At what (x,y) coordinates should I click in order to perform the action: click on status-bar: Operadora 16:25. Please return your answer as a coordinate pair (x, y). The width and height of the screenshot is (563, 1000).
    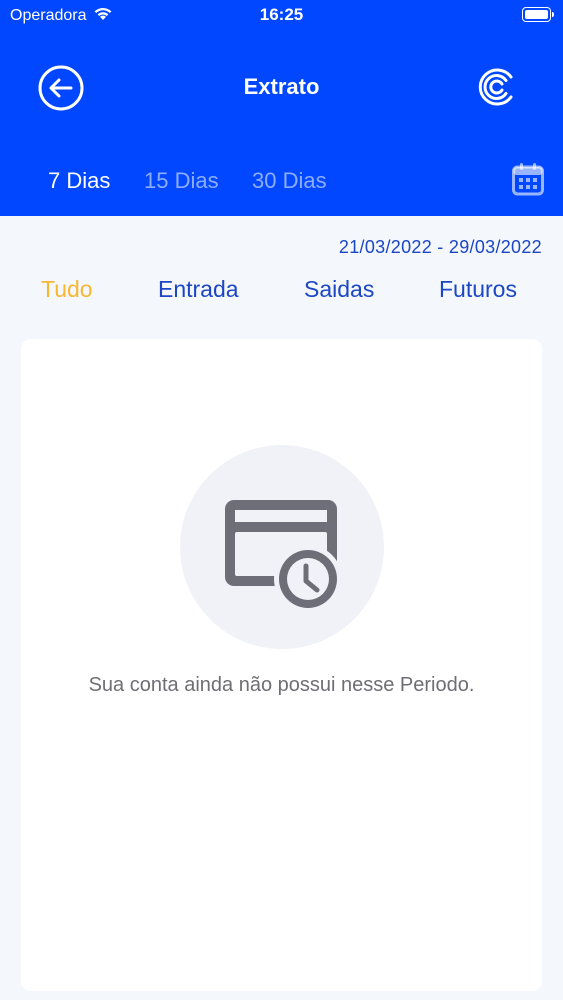
    Looking at the image, I should click on (281, 15).